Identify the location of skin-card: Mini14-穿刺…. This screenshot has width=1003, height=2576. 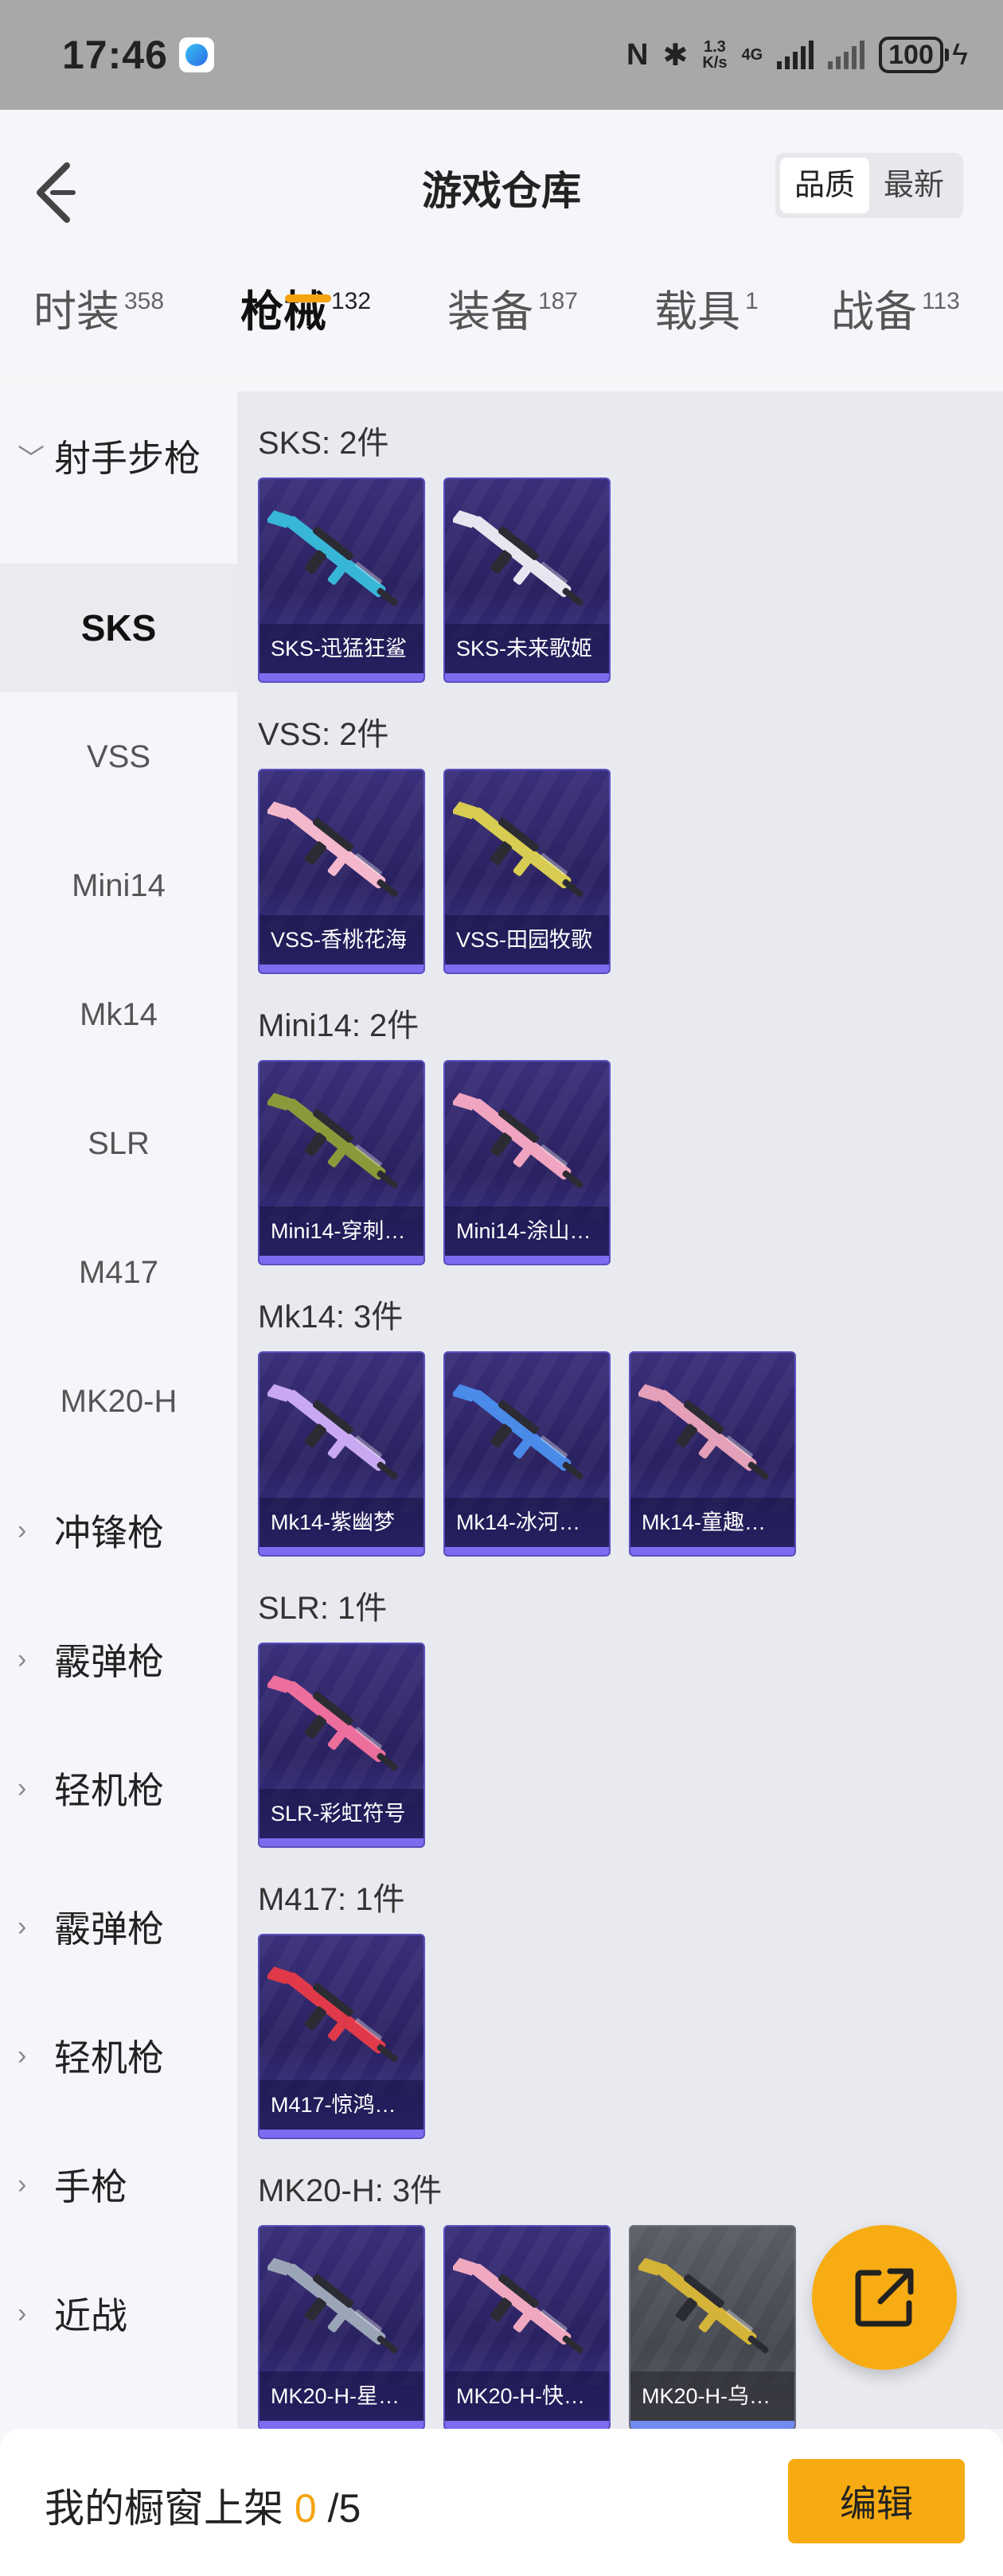
(341, 1162).